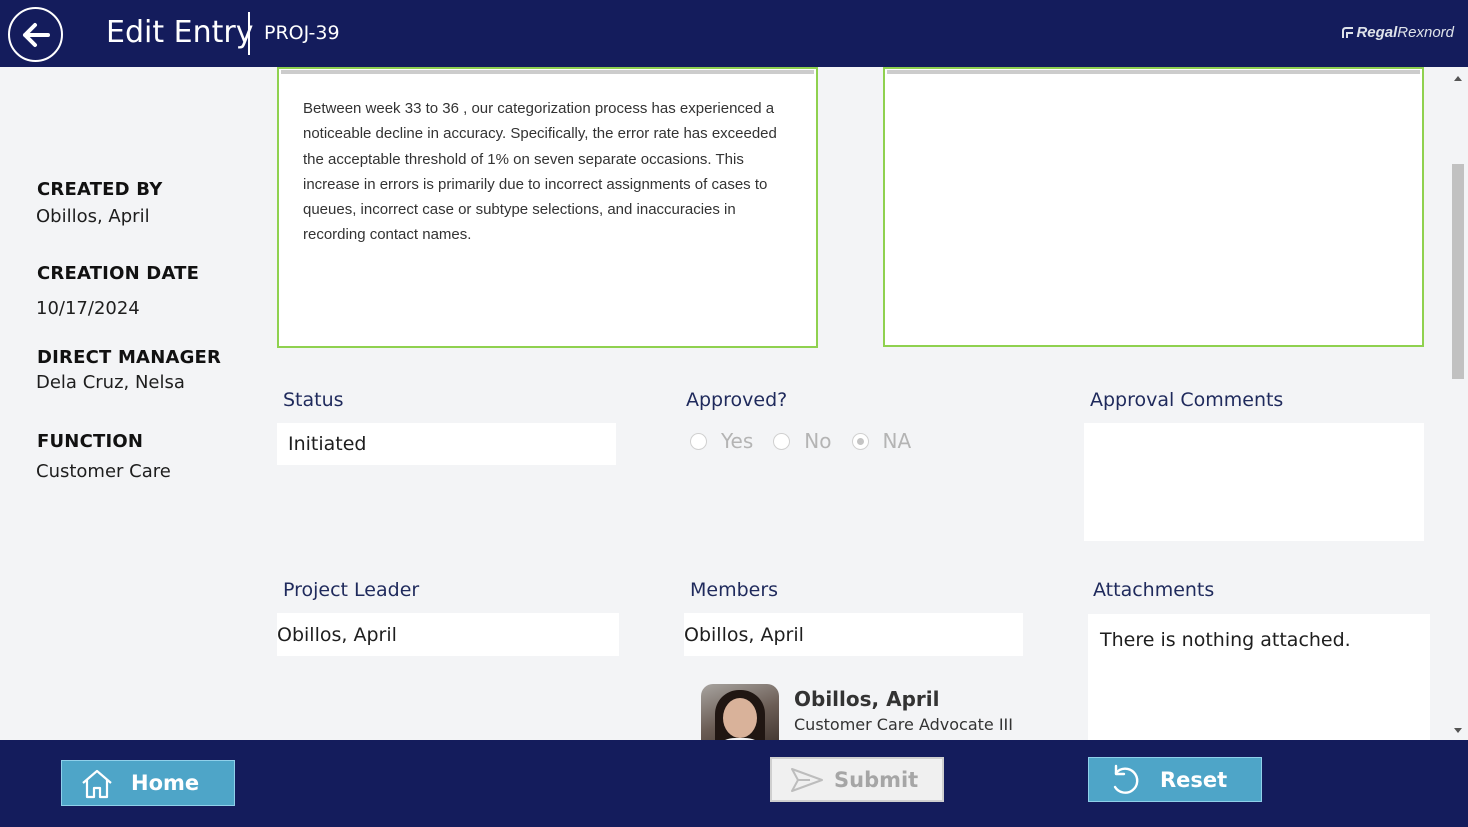 This screenshot has height=827, width=1468. Describe the element at coordinates (100, 189) in the screenshot. I see `created-by-label: CREATED BY` at that location.